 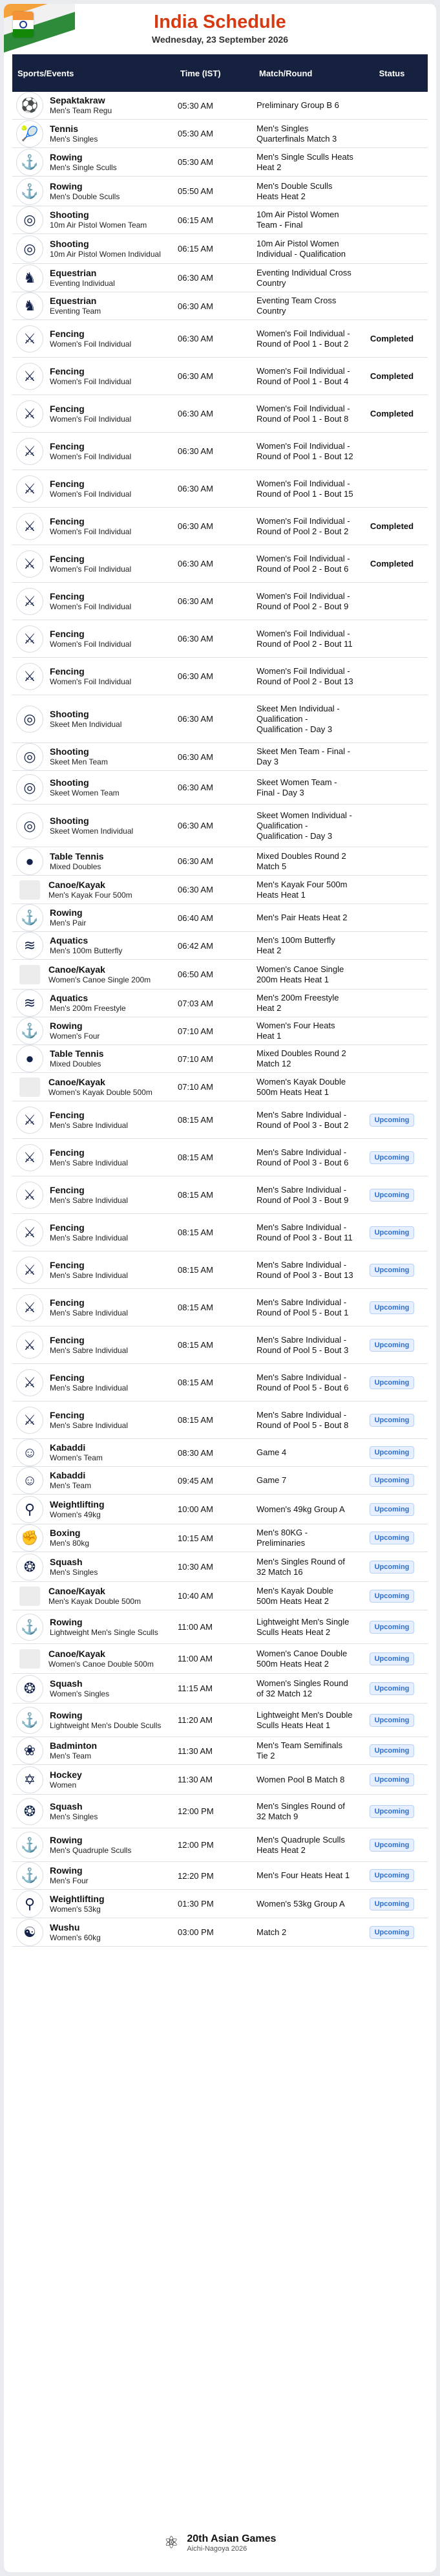 I want to click on column-header-sport: Sports/Events, so click(x=93, y=73).